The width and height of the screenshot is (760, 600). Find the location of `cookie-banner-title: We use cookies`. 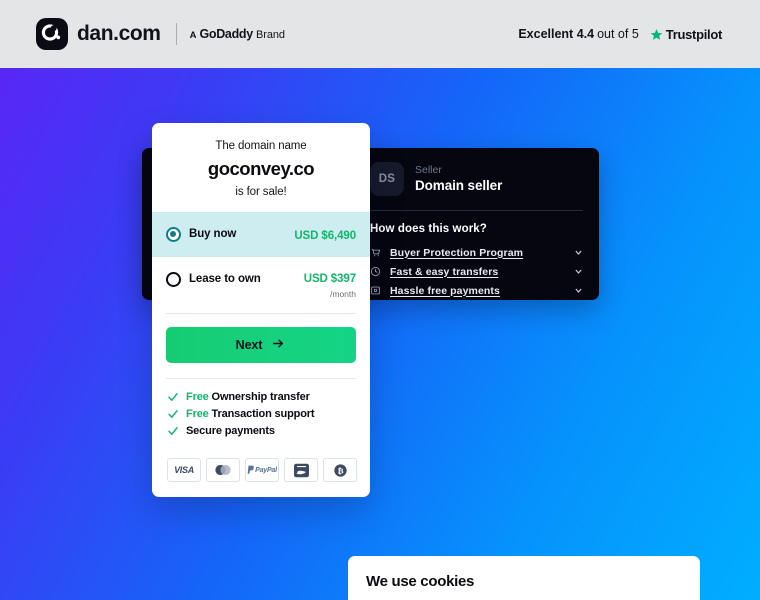

cookie-banner-title: We use cookies is located at coordinates (420, 581).